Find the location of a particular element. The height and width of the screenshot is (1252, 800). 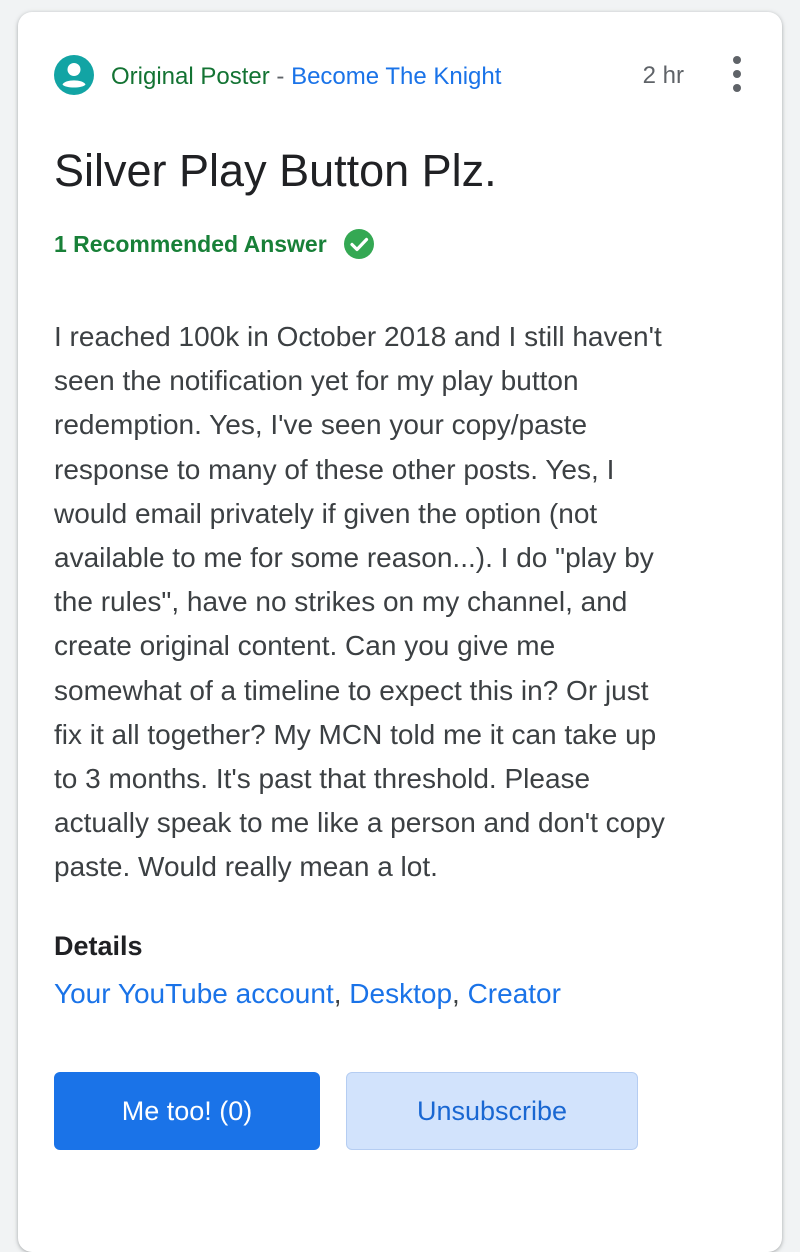

details-heading: Details is located at coordinates (98, 946).